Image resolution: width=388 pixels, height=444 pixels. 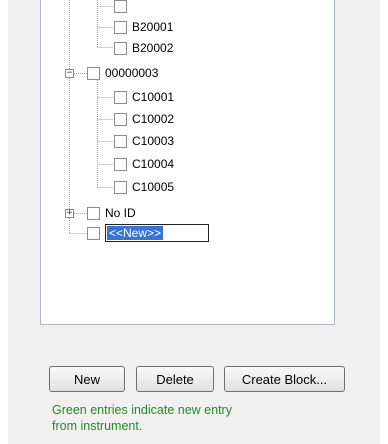 I want to click on tree-item-partial, so click(x=123, y=8).